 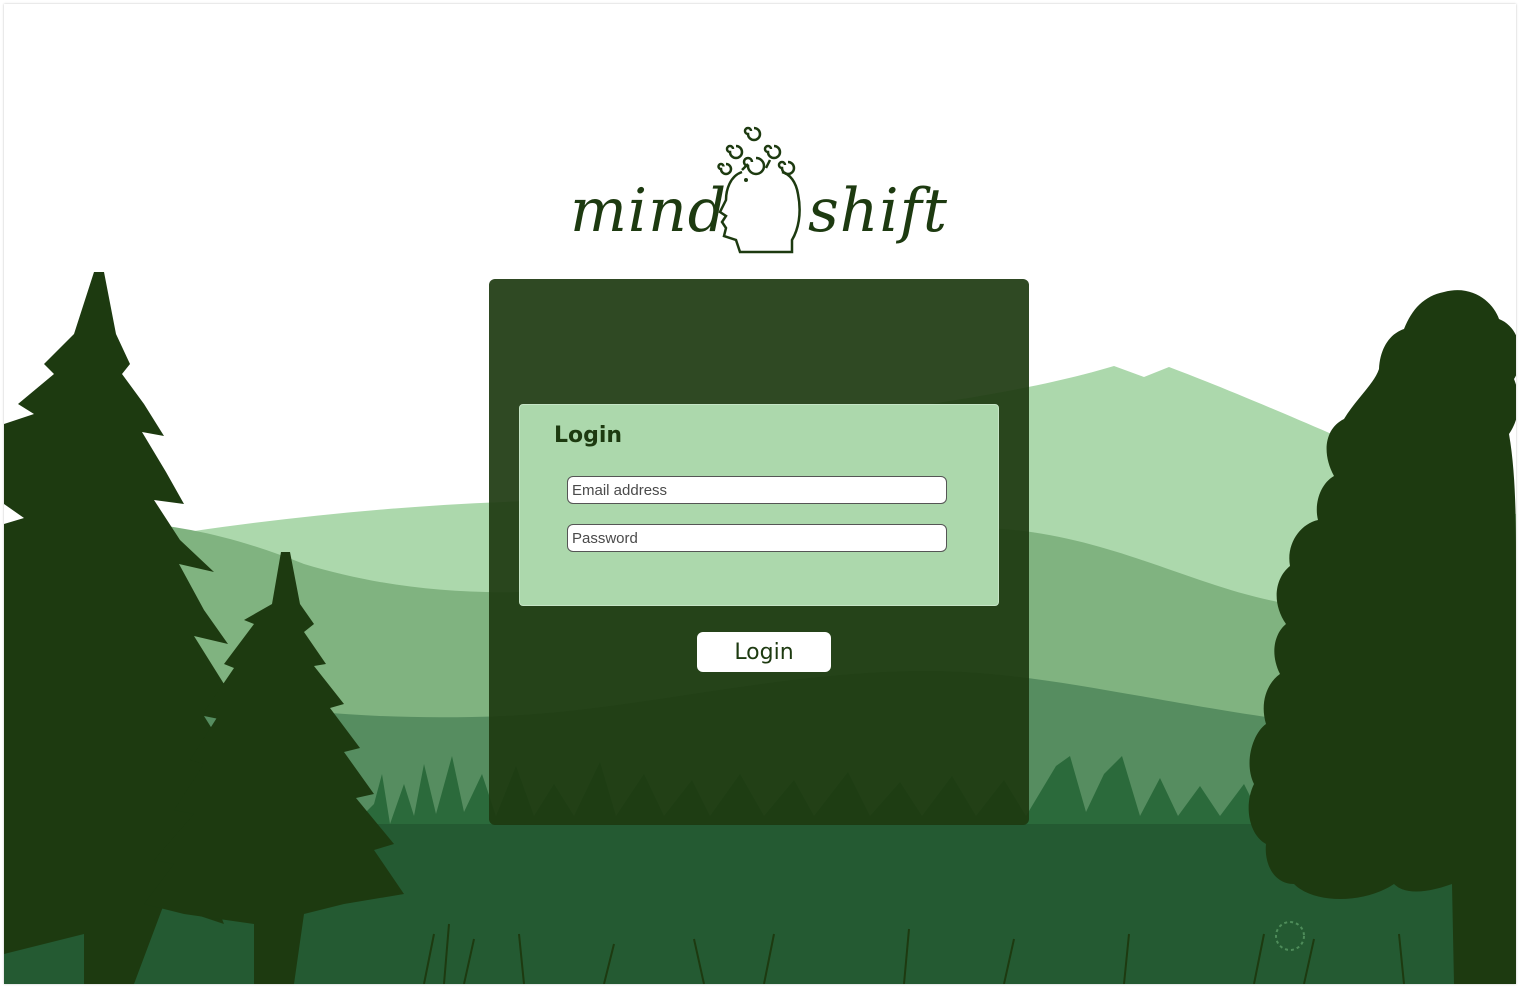 What do you see at coordinates (588, 435) in the screenshot?
I see `login-title: Login` at bounding box center [588, 435].